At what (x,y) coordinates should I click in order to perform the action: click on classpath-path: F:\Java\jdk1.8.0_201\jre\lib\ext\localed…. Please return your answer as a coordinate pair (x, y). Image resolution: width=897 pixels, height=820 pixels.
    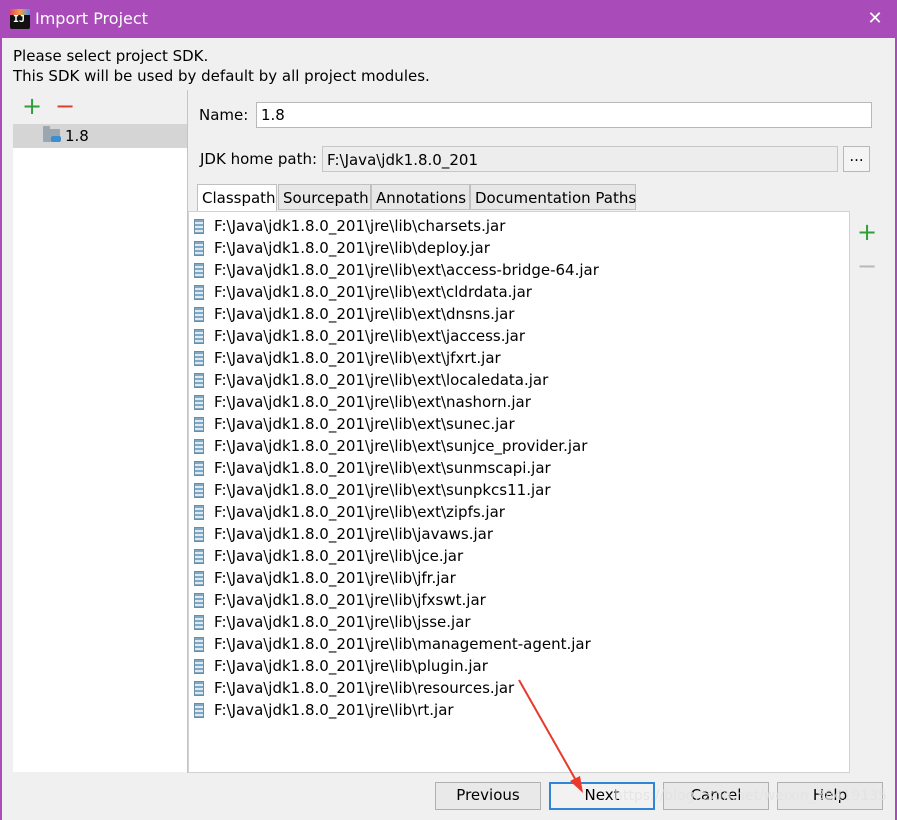
    Looking at the image, I should click on (381, 380).